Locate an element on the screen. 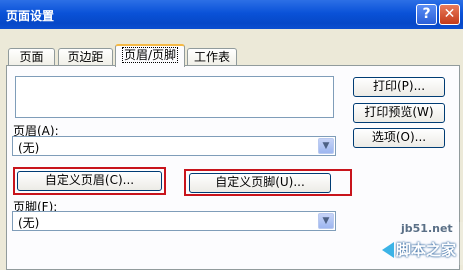 The width and height of the screenshot is (463, 270). footer-select: (无) ▼ is located at coordinates (174, 221).